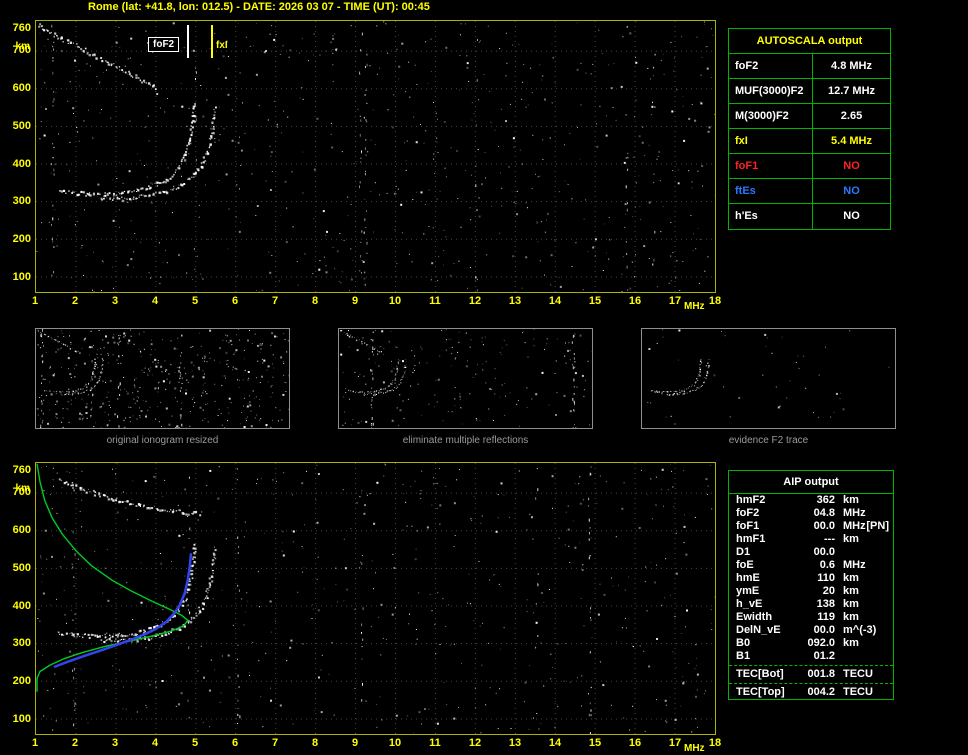 The width and height of the screenshot is (968, 755). What do you see at coordinates (515, 743) in the screenshot?
I see `x-tick-label: 13` at bounding box center [515, 743].